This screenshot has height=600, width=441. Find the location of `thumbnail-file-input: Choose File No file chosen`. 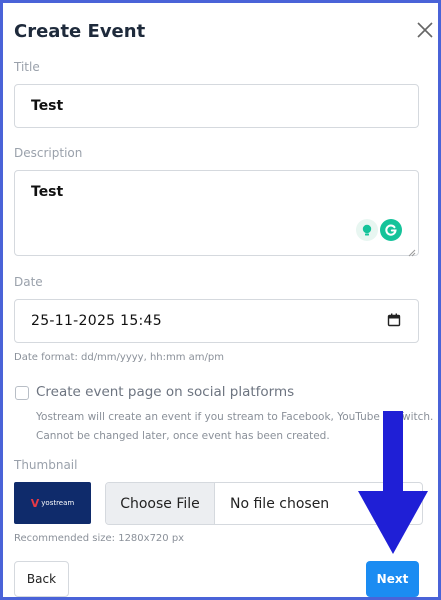

thumbnail-file-input: Choose File No file chosen is located at coordinates (264, 503).